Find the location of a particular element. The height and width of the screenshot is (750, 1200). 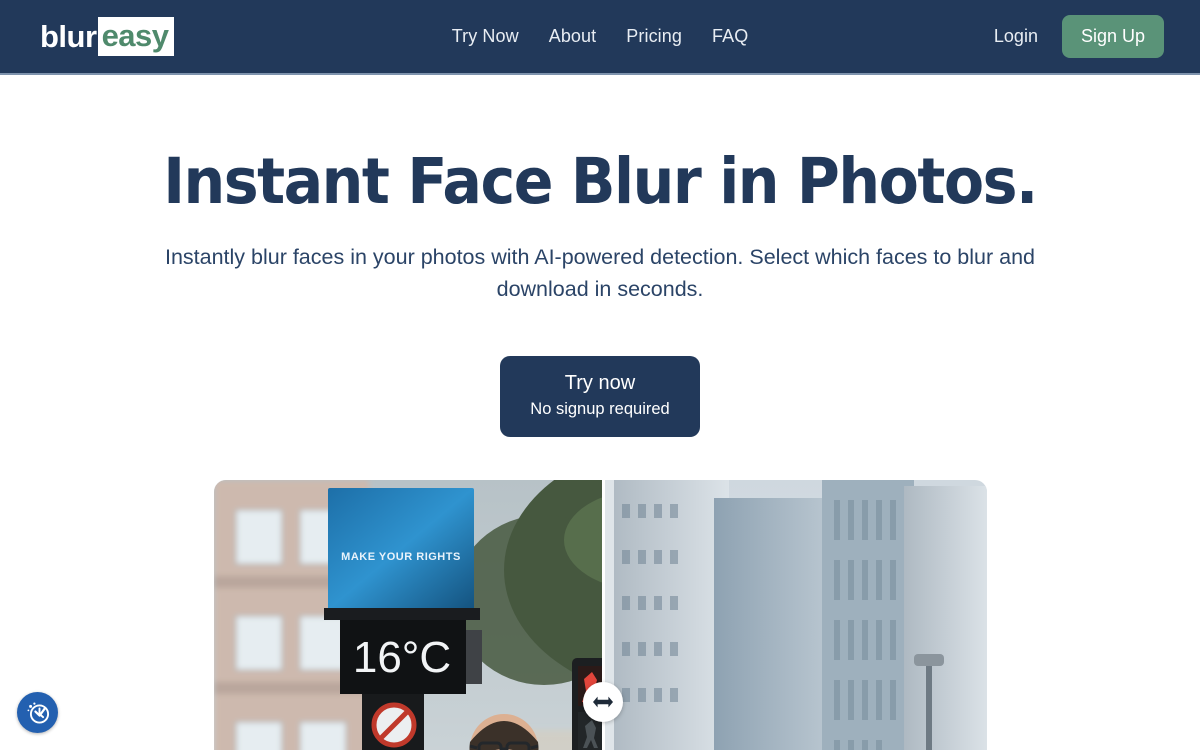

accessibility-clock-icon is located at coordinates (38, 713).